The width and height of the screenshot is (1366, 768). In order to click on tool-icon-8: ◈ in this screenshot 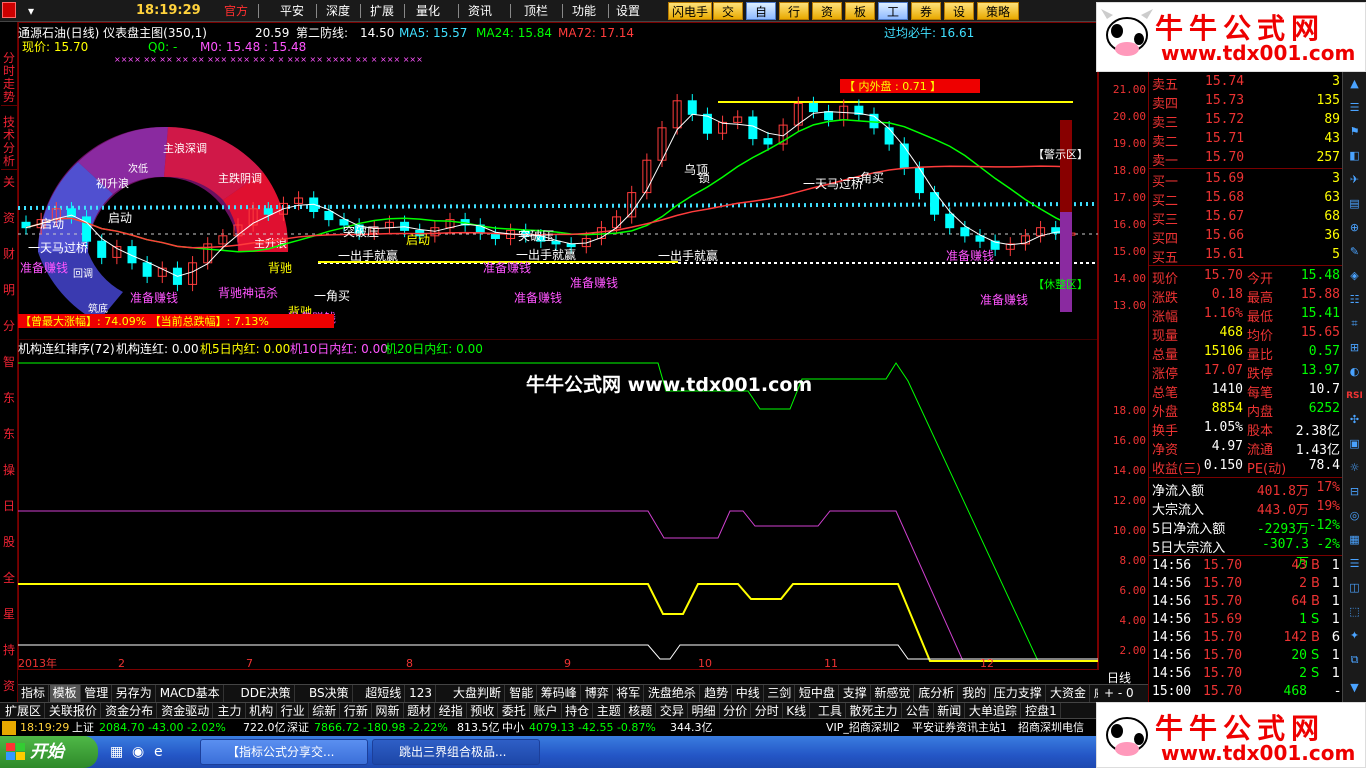, I will do `click(1354, 276)`.